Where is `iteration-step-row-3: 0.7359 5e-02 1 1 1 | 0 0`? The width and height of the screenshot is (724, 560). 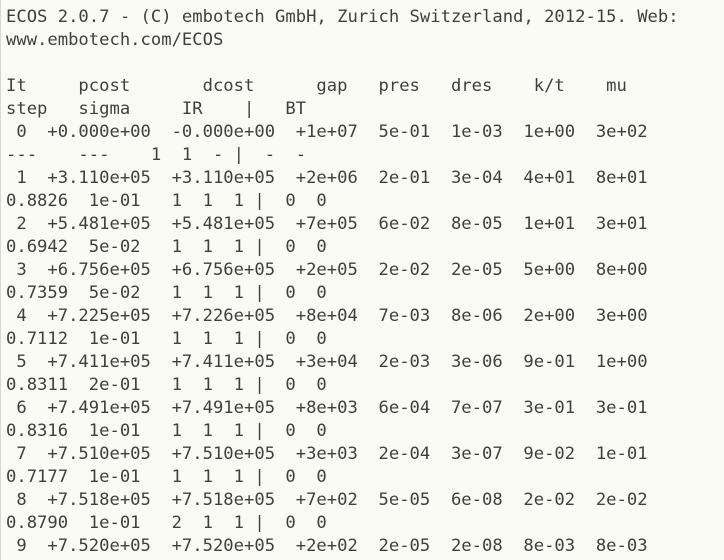
iteration-step-row-3: 0.7359 5e-02 1 1 1 | 0 0 is located at coordinates (166, 293).